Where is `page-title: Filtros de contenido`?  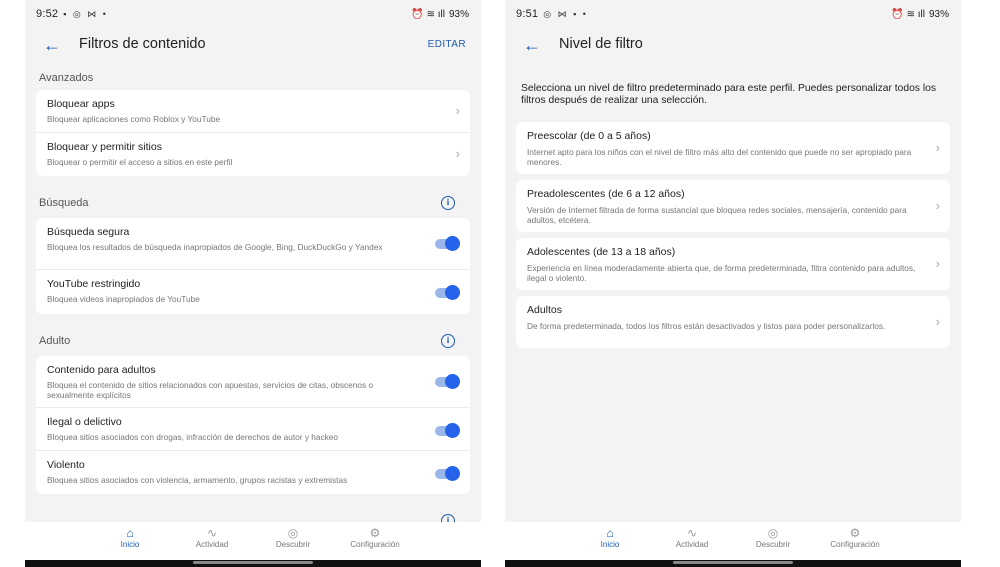
page-title: Filtros de contenido is located at coordinates (142, 44).